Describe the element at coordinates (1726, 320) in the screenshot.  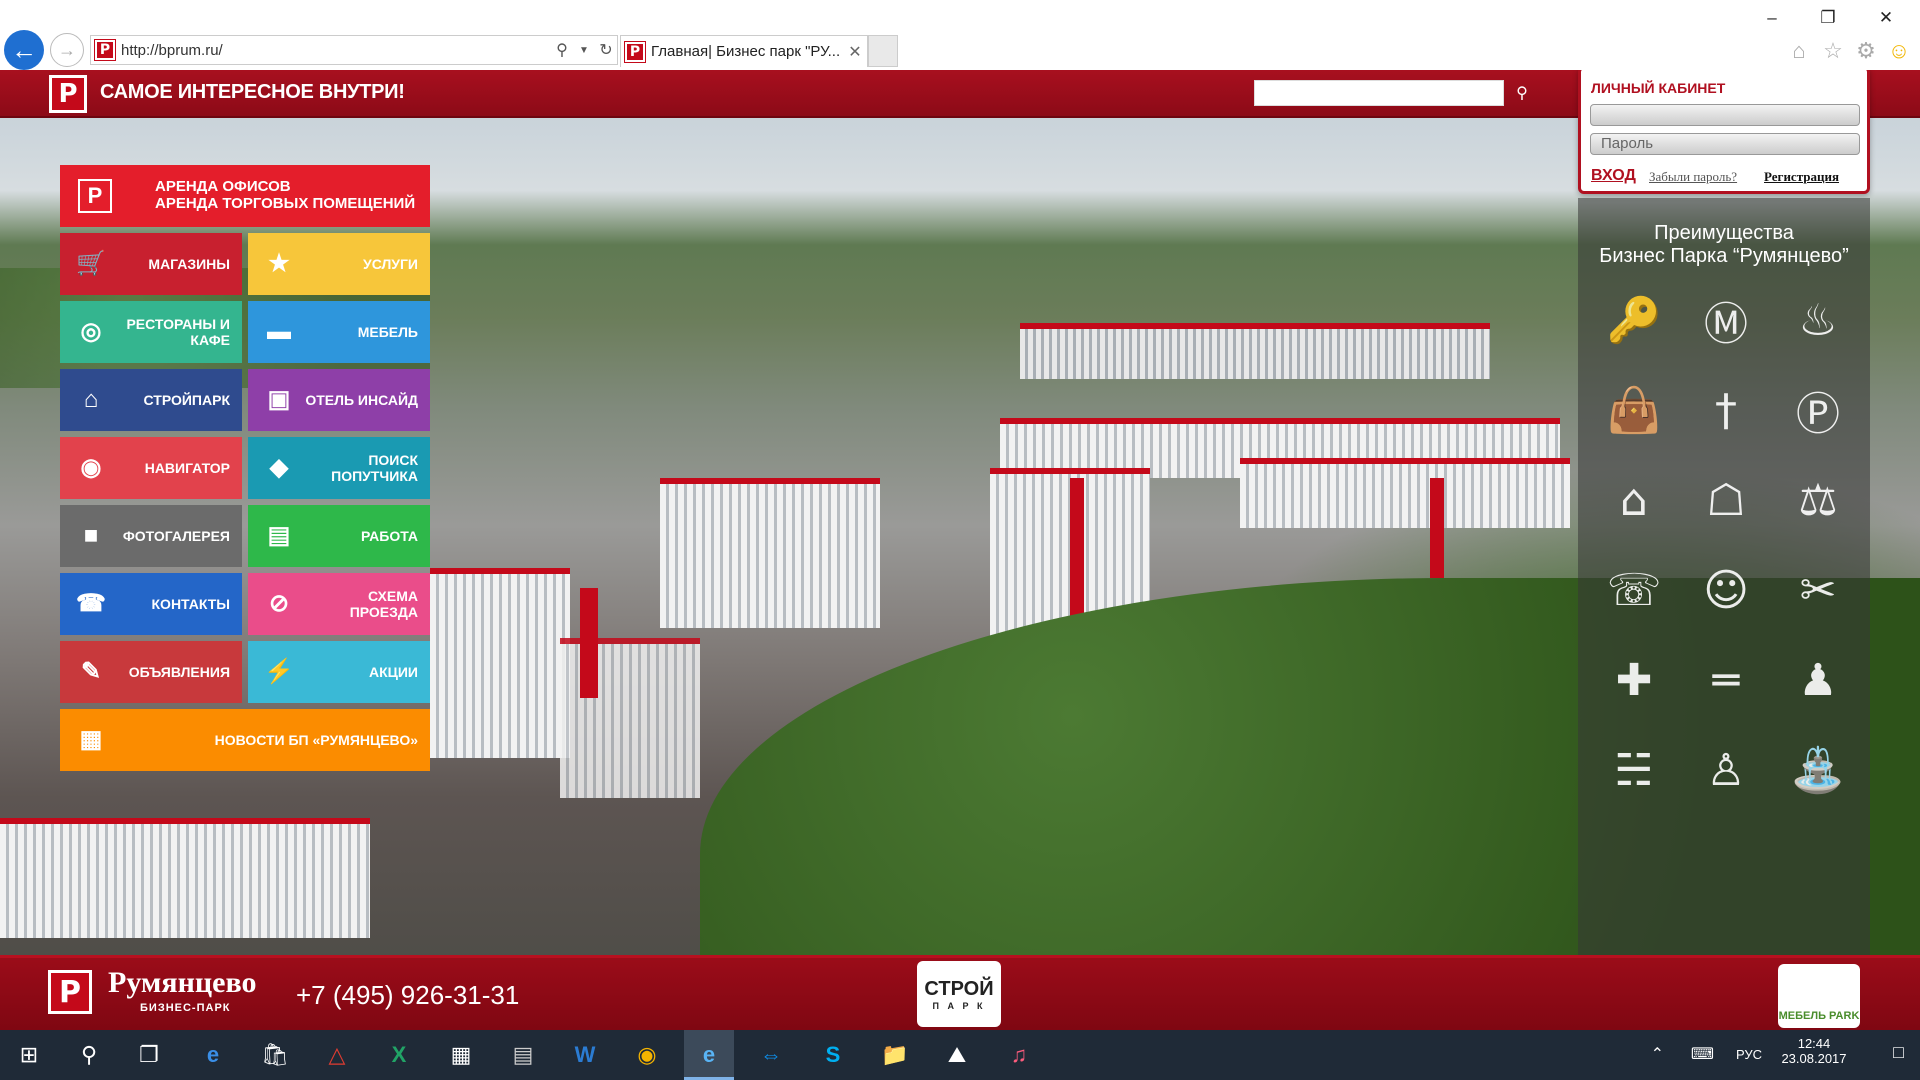
I see `metro-icon: Ⓜ` at that location.